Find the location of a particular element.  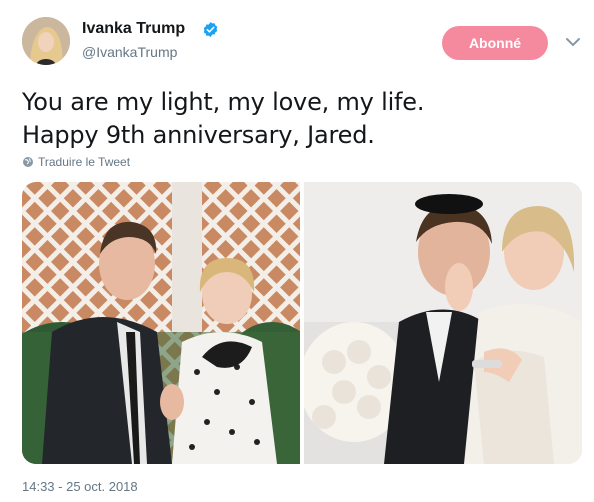

globe-icon is located at coordinates (28, 162).